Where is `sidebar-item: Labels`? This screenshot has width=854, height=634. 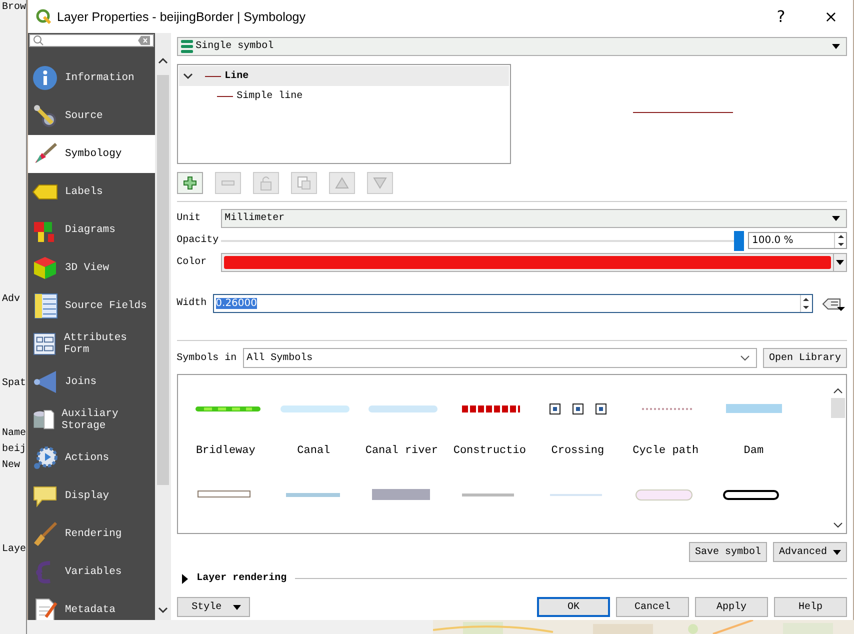 sidebar-item: Labels is located at coordinates (91, 192).